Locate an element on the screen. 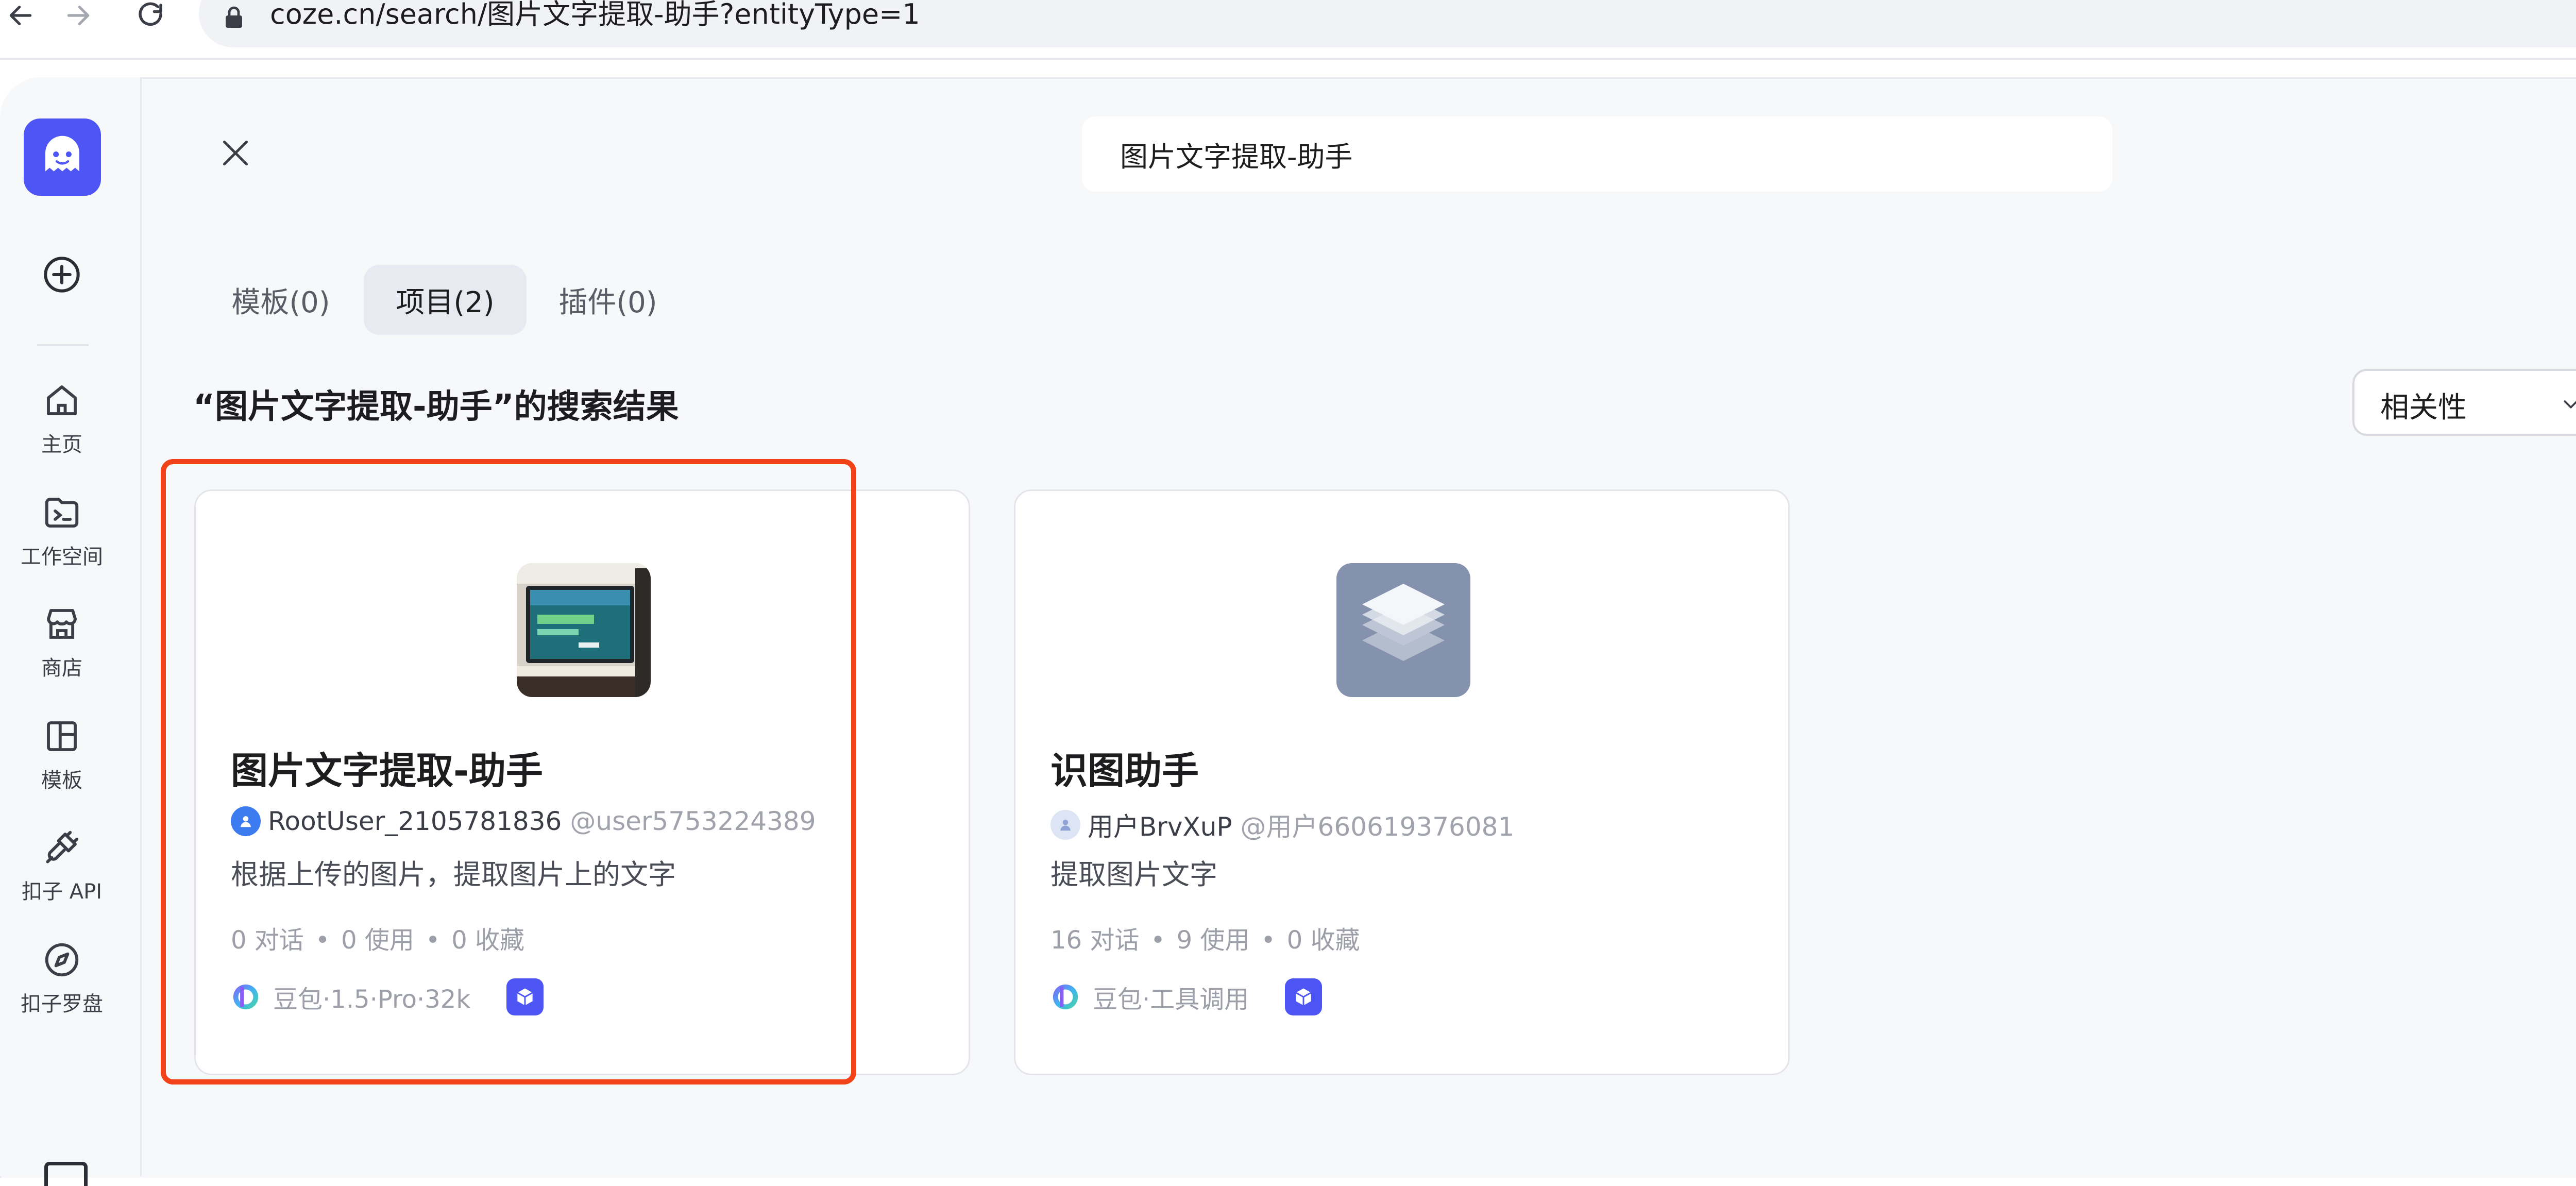 The height and width of the screenshot is (1186, 2576). arrow-left-icon is located at coordinates (20, 15).